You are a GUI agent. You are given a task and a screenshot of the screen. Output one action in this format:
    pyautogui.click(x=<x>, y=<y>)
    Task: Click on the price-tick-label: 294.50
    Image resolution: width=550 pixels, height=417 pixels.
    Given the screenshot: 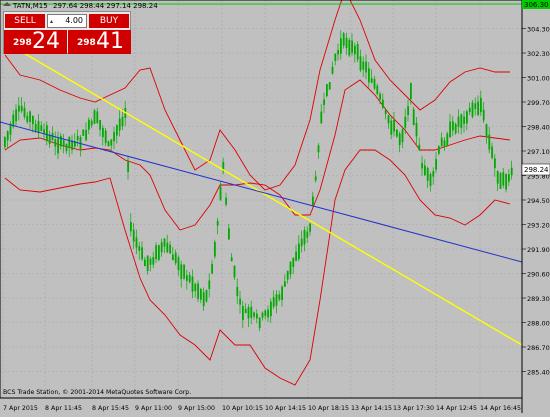 What is the action you would take?
    pyautogui.click(x=538, y=201)
    